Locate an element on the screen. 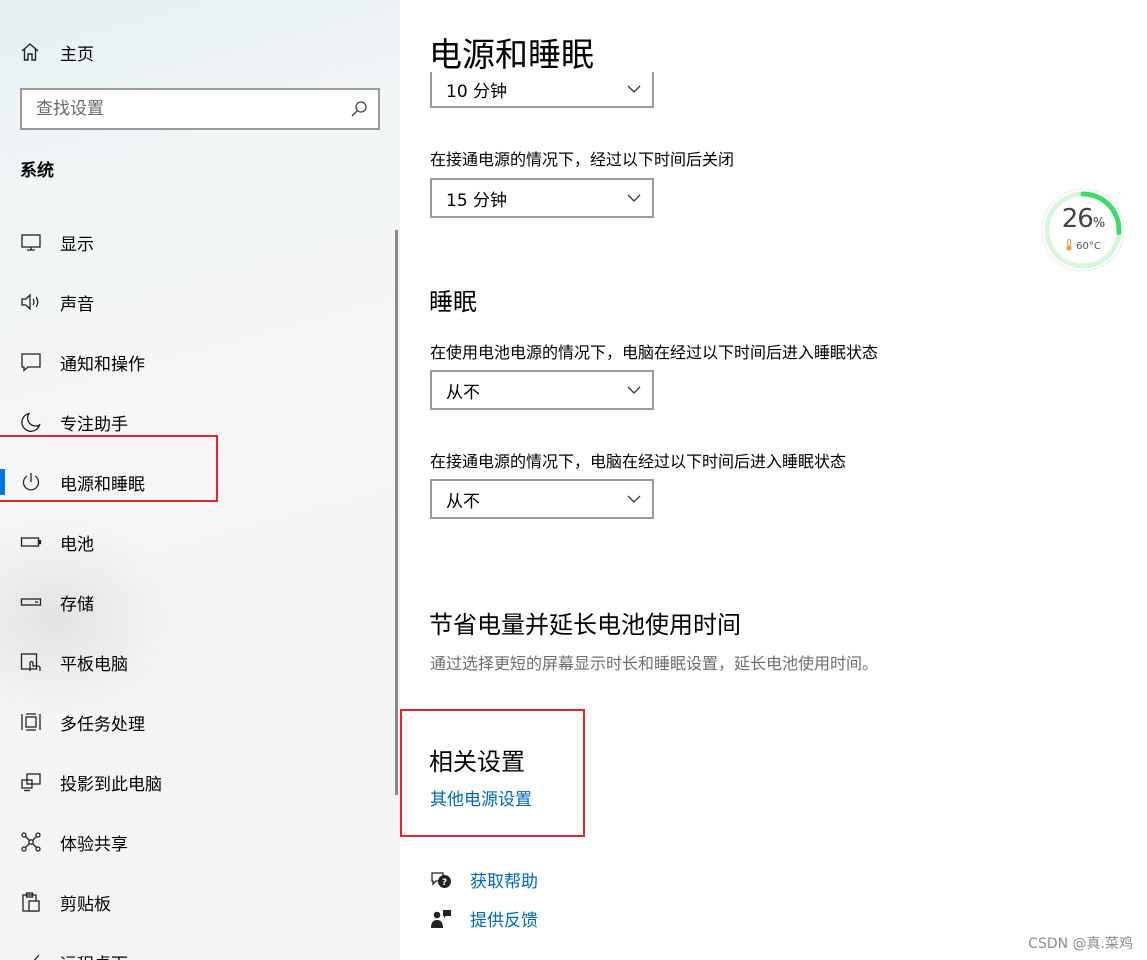  sleep-battery-label: 在使用电池电源的情况下，电脑在经过以下时间后进入睡眠状态 is located at coordinates (654, 352).